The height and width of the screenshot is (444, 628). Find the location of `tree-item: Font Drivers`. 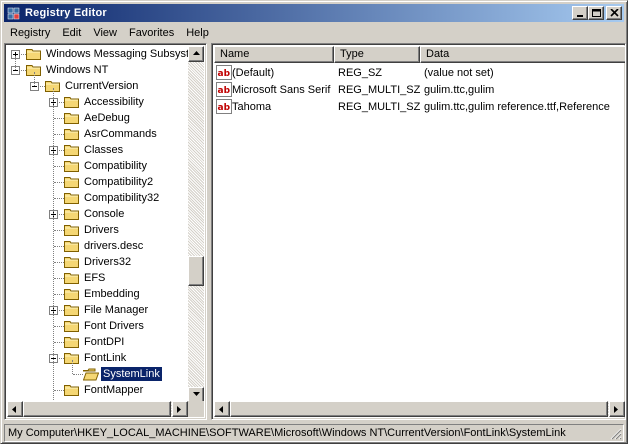

tree-item: Font Drivers is located at coordinates (99, 326).